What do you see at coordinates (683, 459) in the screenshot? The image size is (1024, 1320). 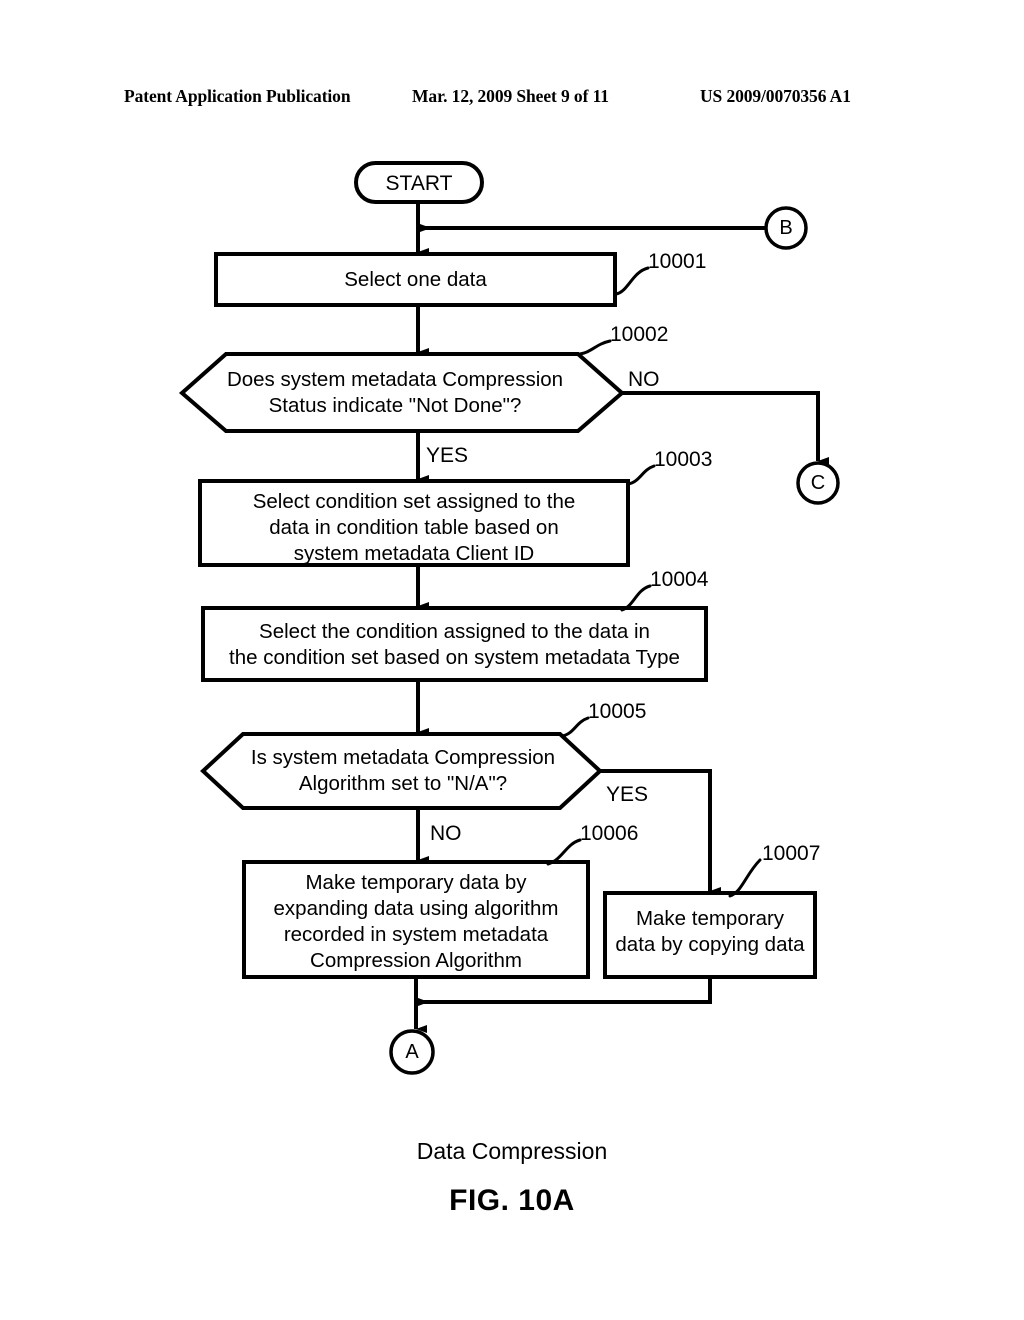 I see `ref-number-10003: 10003` at bounding box center [683, 459].